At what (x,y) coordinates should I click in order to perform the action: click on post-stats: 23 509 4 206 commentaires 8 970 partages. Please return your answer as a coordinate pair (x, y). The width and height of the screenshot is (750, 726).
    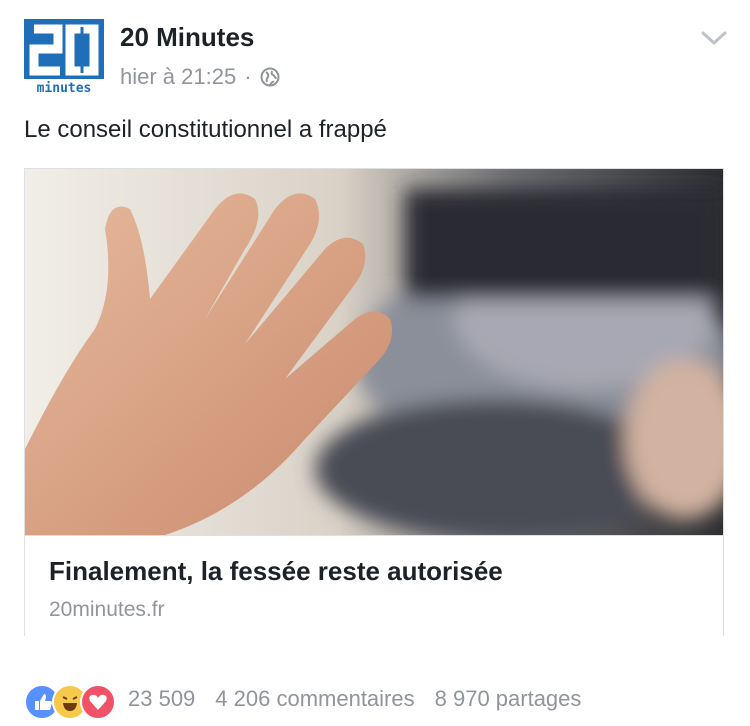
    Looking at the image, I should click on (354, 699).